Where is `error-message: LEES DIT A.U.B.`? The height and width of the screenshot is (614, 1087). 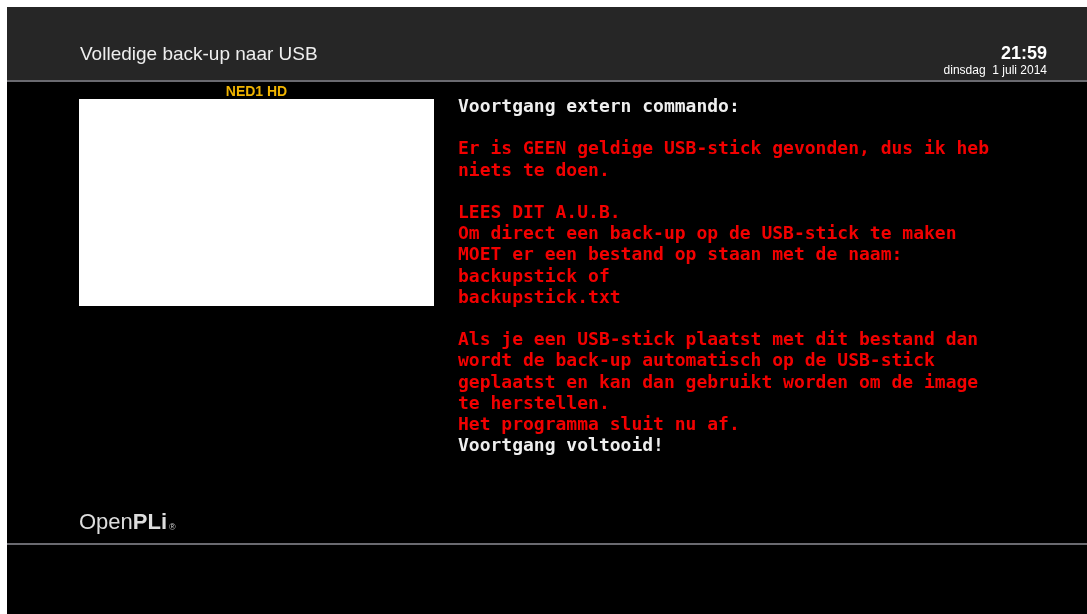 error-message: LEES DIT A.U.B. is located at coordinates (540, 212).